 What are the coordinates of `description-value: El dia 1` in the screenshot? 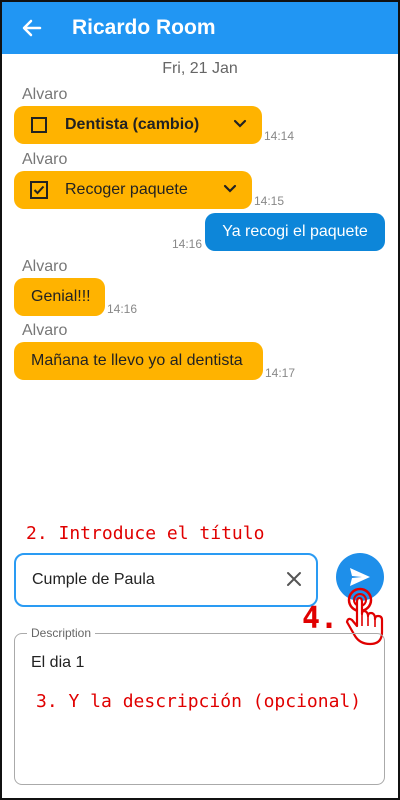 It's located at (58, 662).